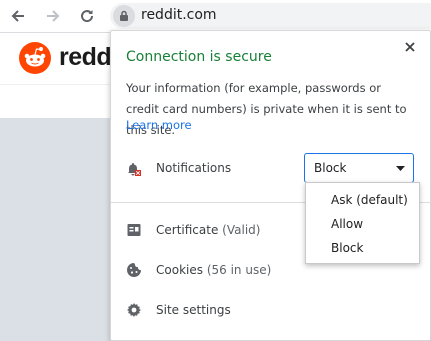  What do you see at coordinates (159, 125) in the screenshot?
I see `learn-more-link: Learn more` at bounding box center [159, 125].